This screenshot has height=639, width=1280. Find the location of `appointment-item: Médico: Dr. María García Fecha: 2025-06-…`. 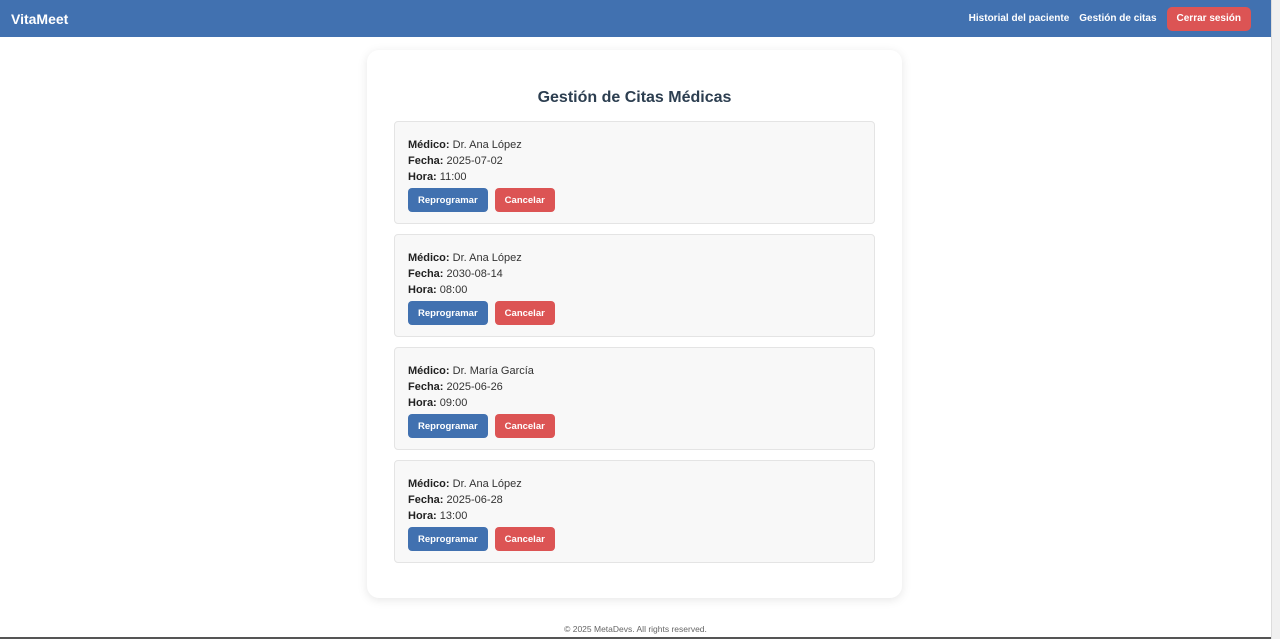

appointment-item: Médico: Dr. María García Fecha: 2025-06-… is located at coordinates (634, 398).